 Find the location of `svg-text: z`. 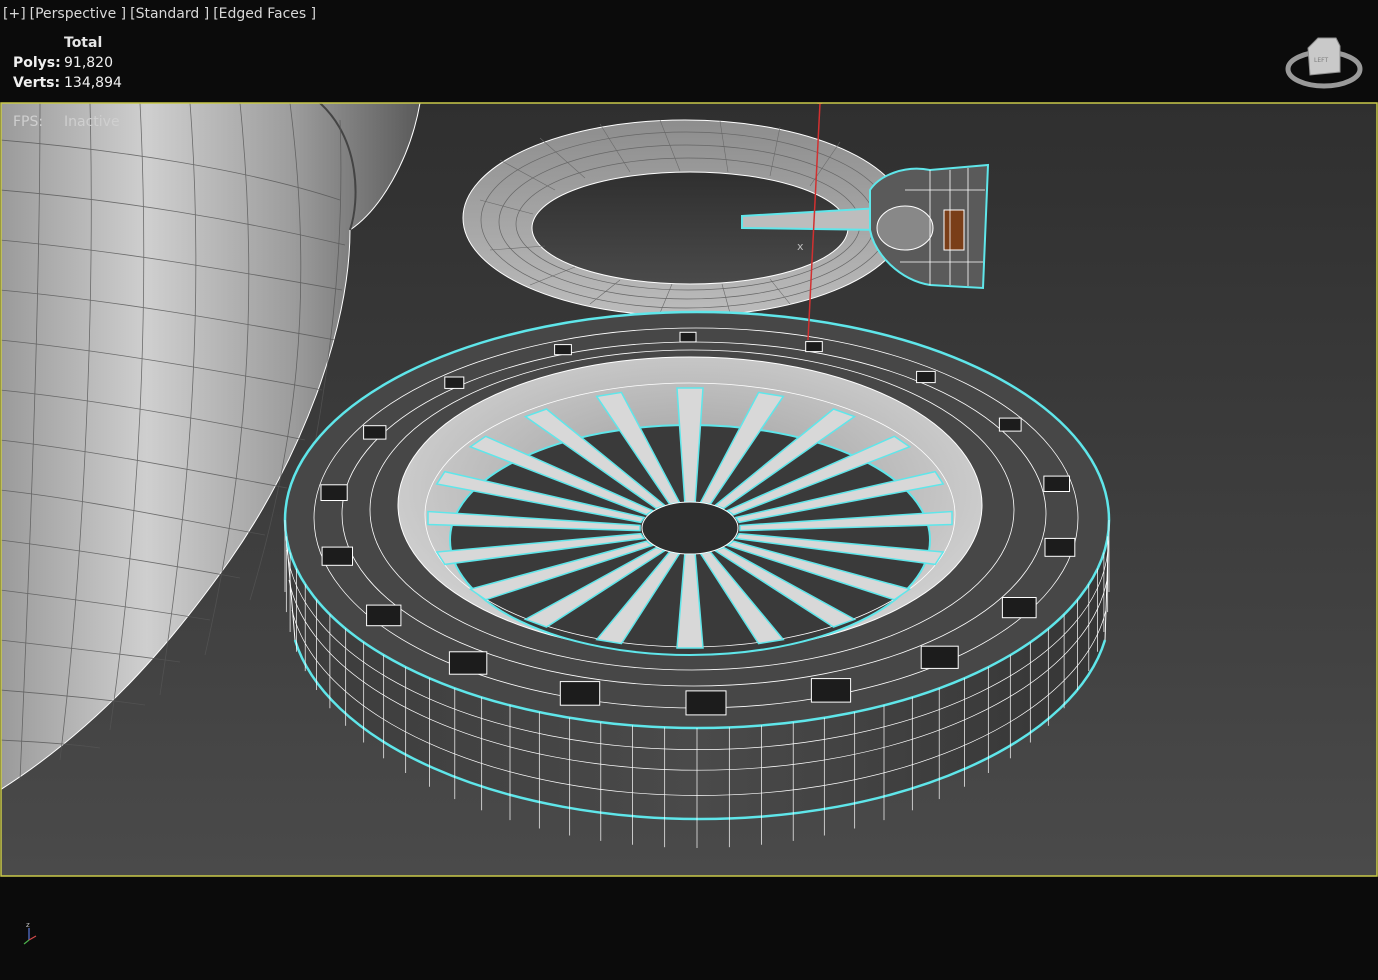

svg-text: z is located at coordinates (28, 925).